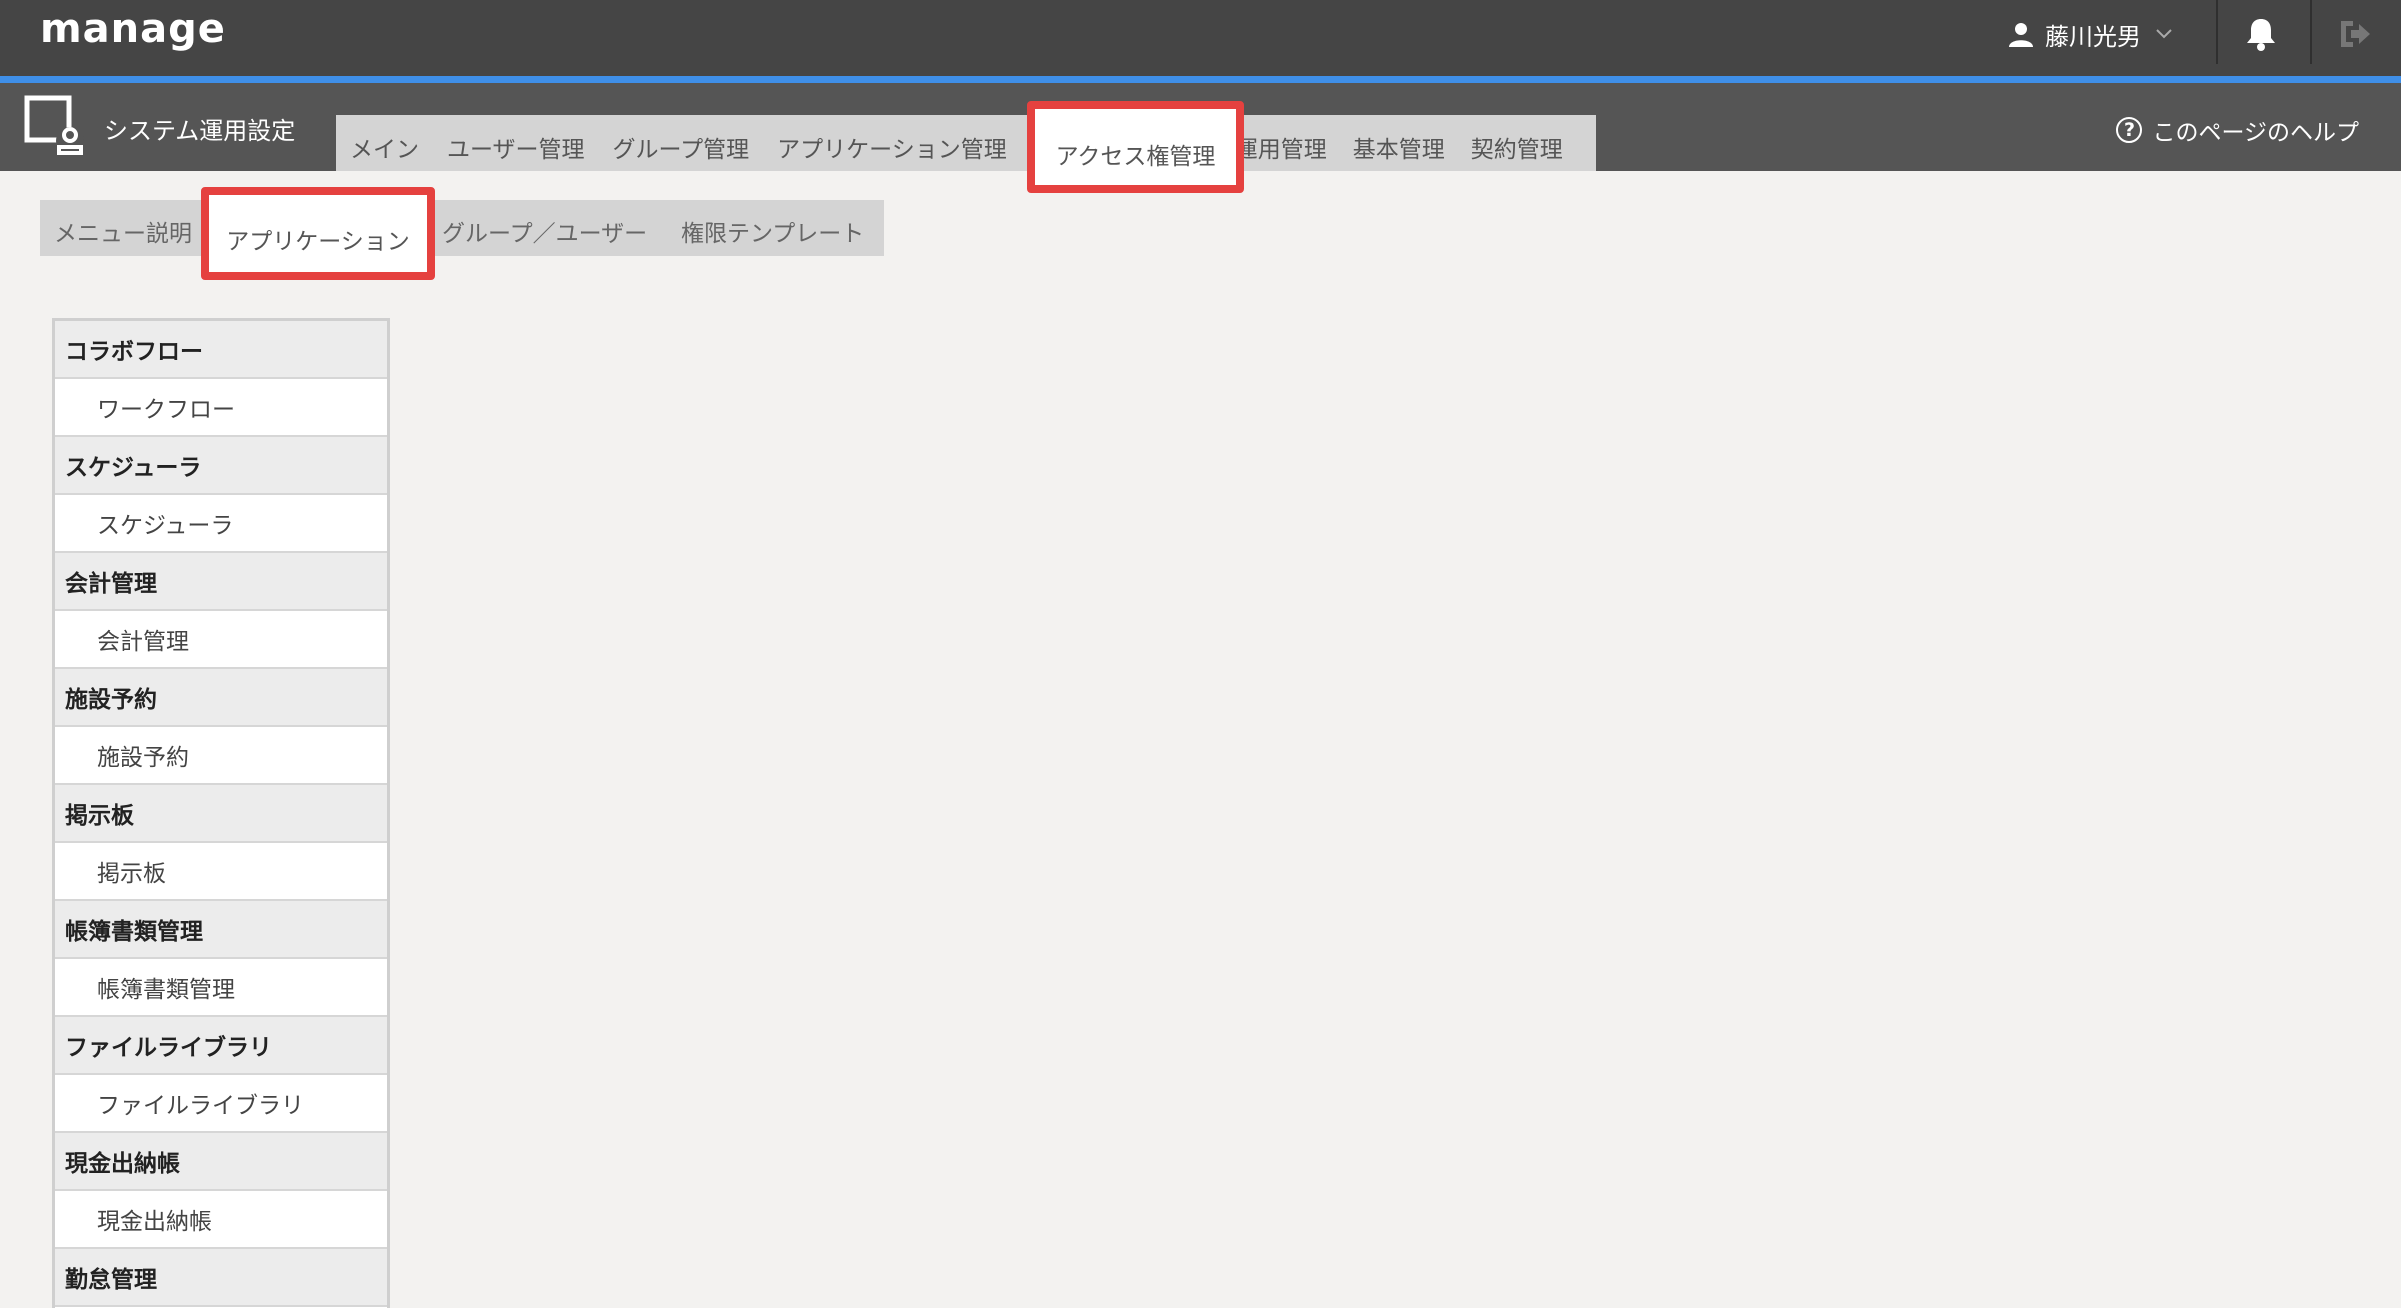 Image resolution: width=2401 pixels, height=1308 pixels. What do you see at coordinates (221, 582) in the screenshot?
I see `list-category: 会計管理` at bounding box center [221, 582].